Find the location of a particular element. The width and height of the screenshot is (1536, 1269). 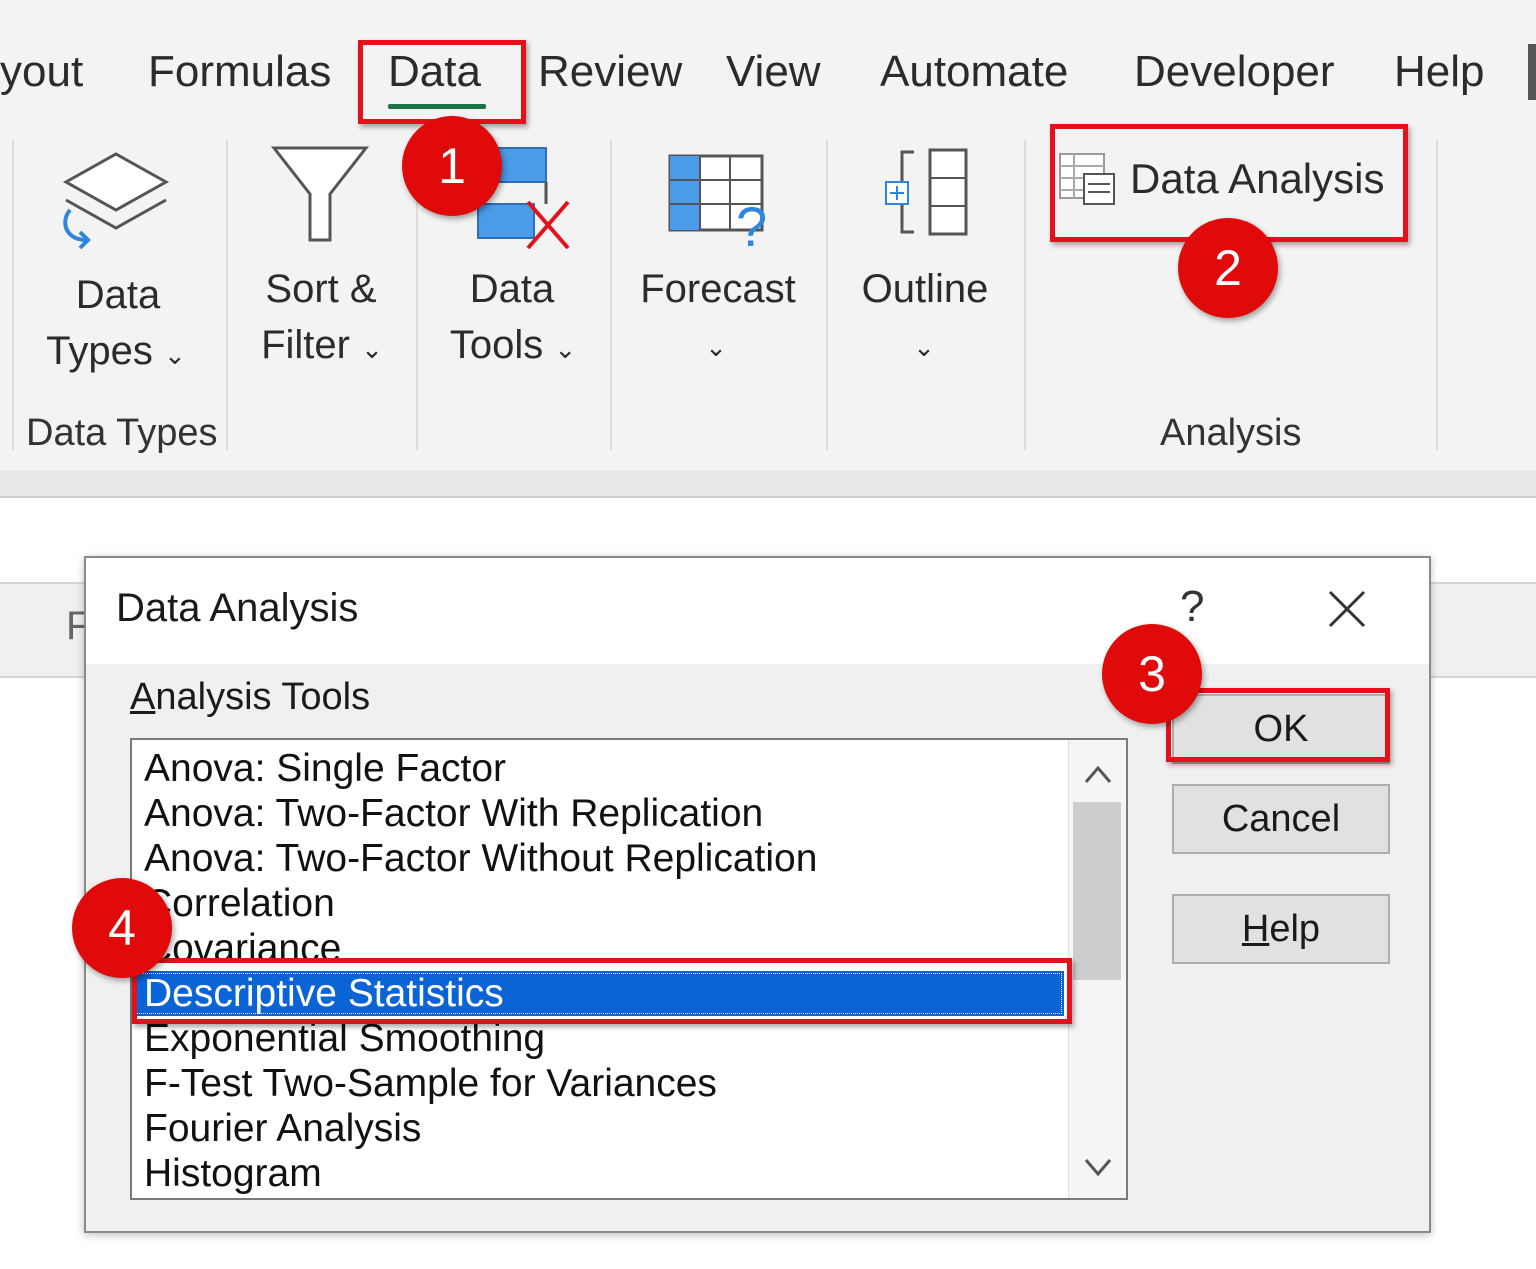

tab-developer: Developer is located at coordinates (1234, 72).